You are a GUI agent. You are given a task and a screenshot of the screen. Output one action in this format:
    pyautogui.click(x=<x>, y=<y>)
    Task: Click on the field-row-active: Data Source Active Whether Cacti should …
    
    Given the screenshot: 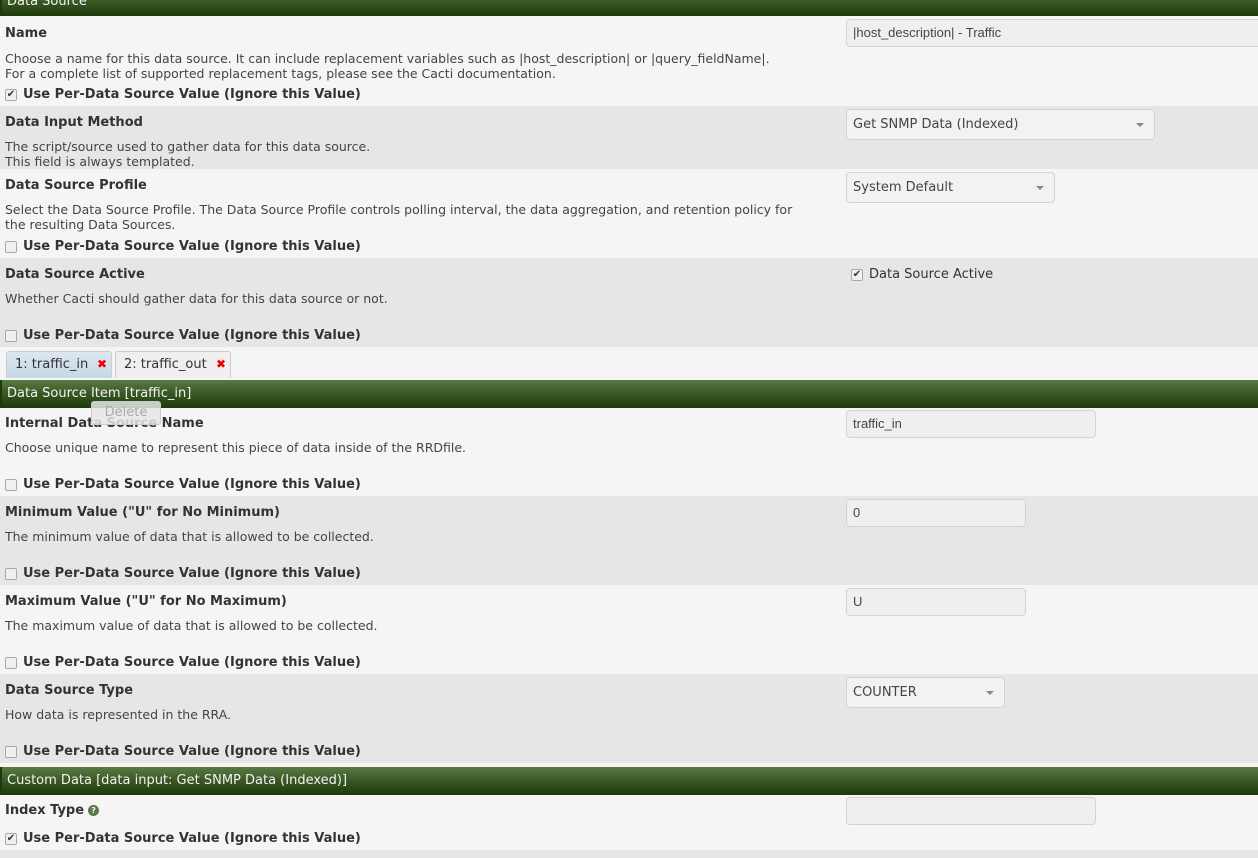 What is the action you would take?
    pyautogui.click(x=629, y=302)
    